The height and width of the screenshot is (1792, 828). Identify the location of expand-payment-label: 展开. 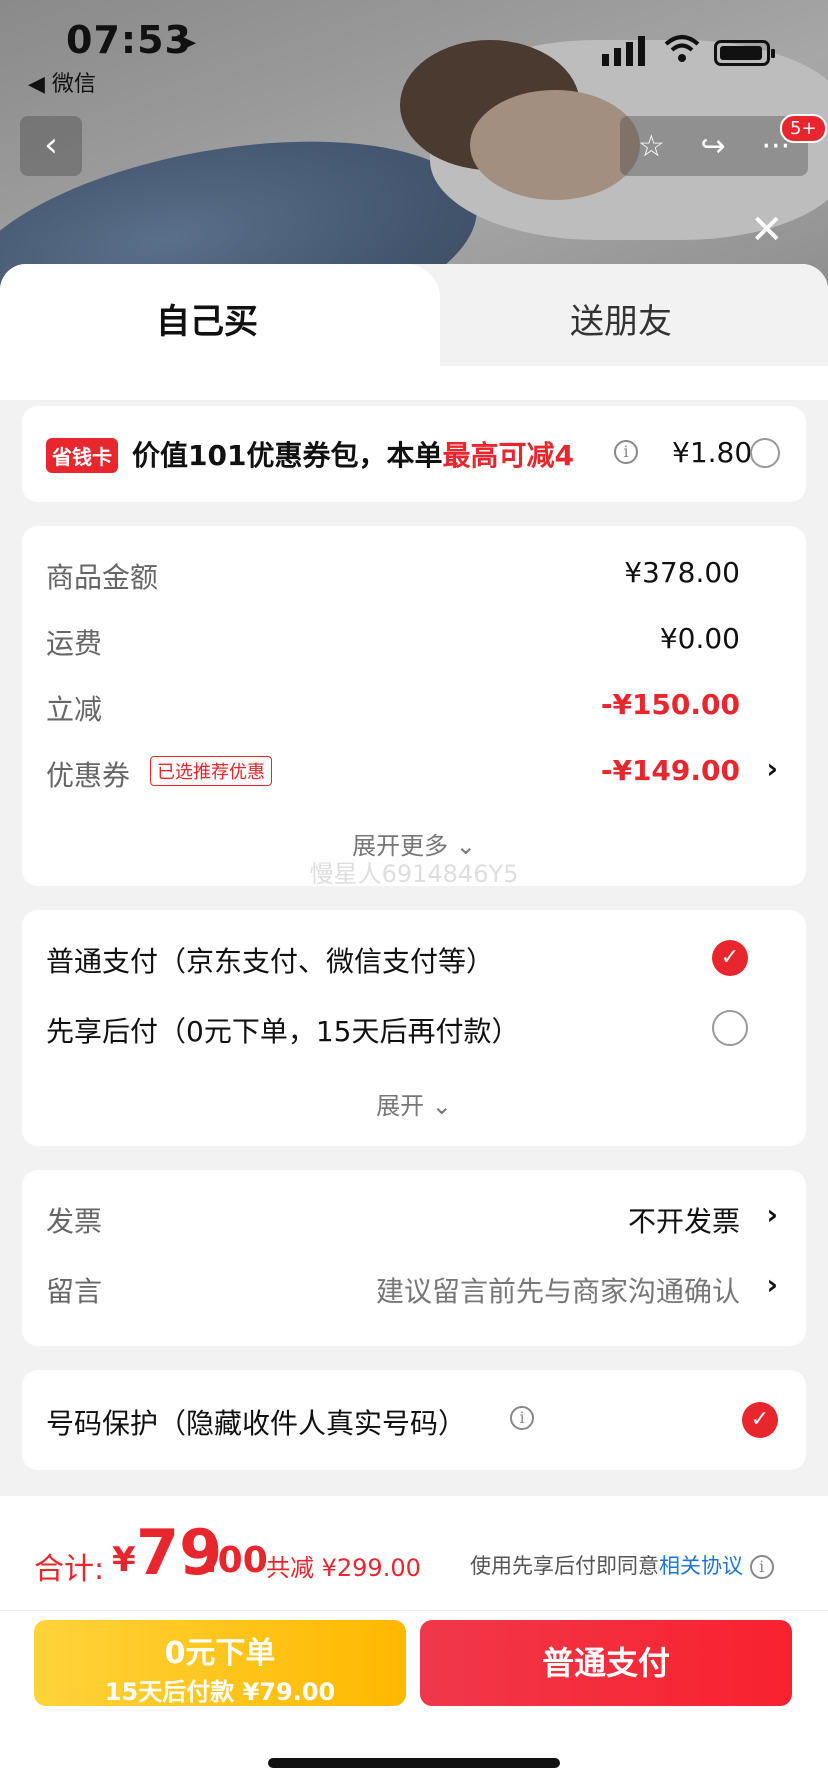
(400, 1106).